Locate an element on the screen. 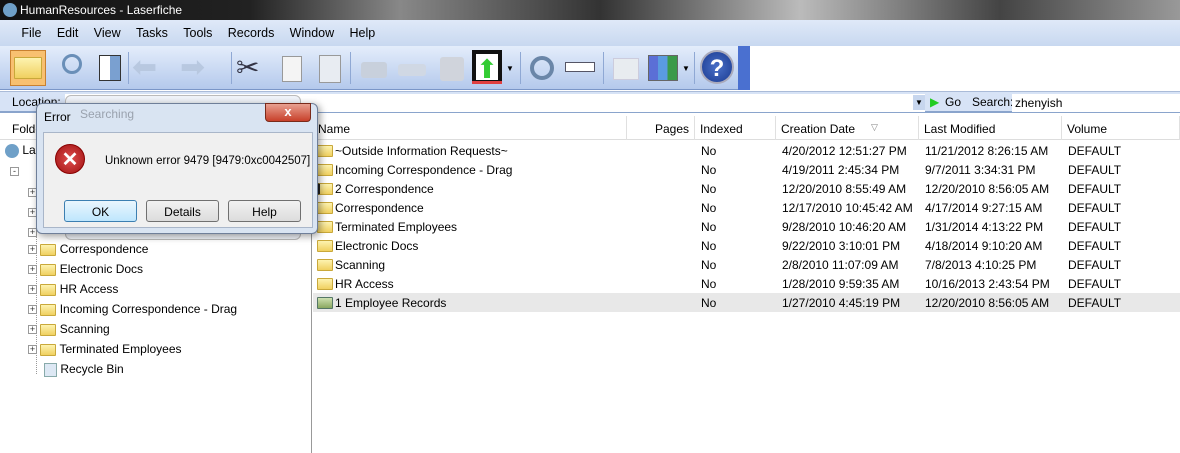 This screenshot has height=453, width=1180. ok-button: OK is located at coordinates (100, 211).